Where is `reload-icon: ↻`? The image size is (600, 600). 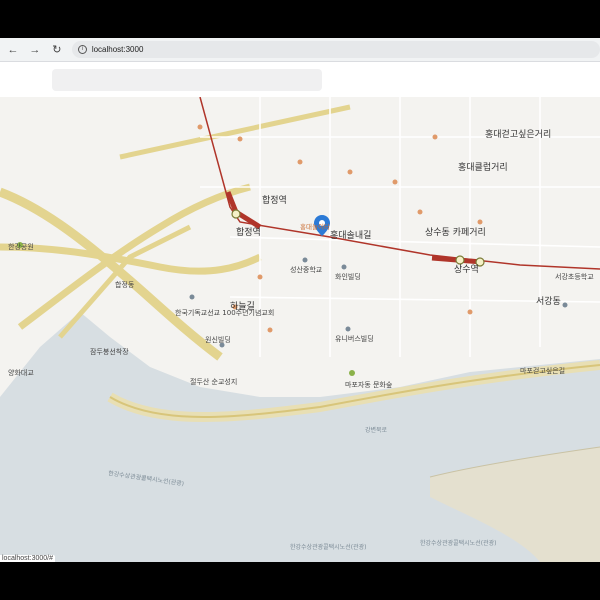 reload-icon: ↻ is located at coordinates (57, 50).